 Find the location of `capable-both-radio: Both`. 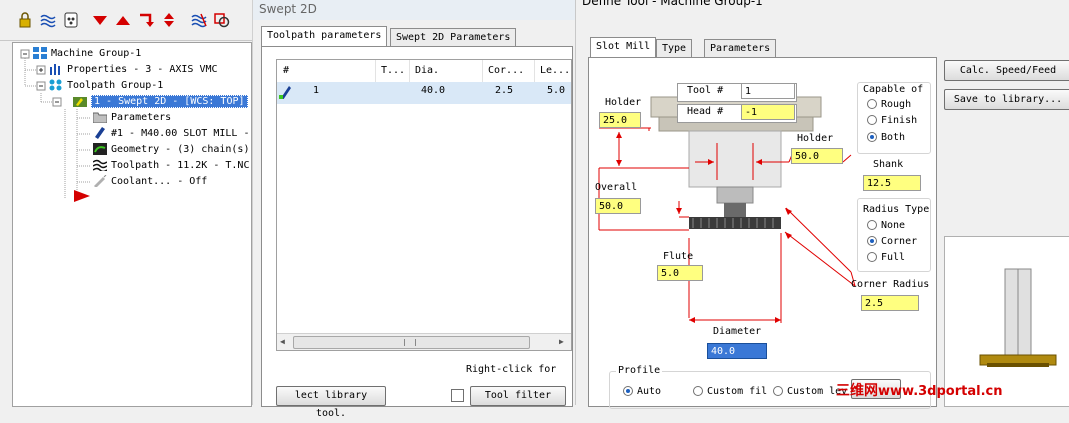

capable-both-radio: Both is located at coordinates (886, 138).